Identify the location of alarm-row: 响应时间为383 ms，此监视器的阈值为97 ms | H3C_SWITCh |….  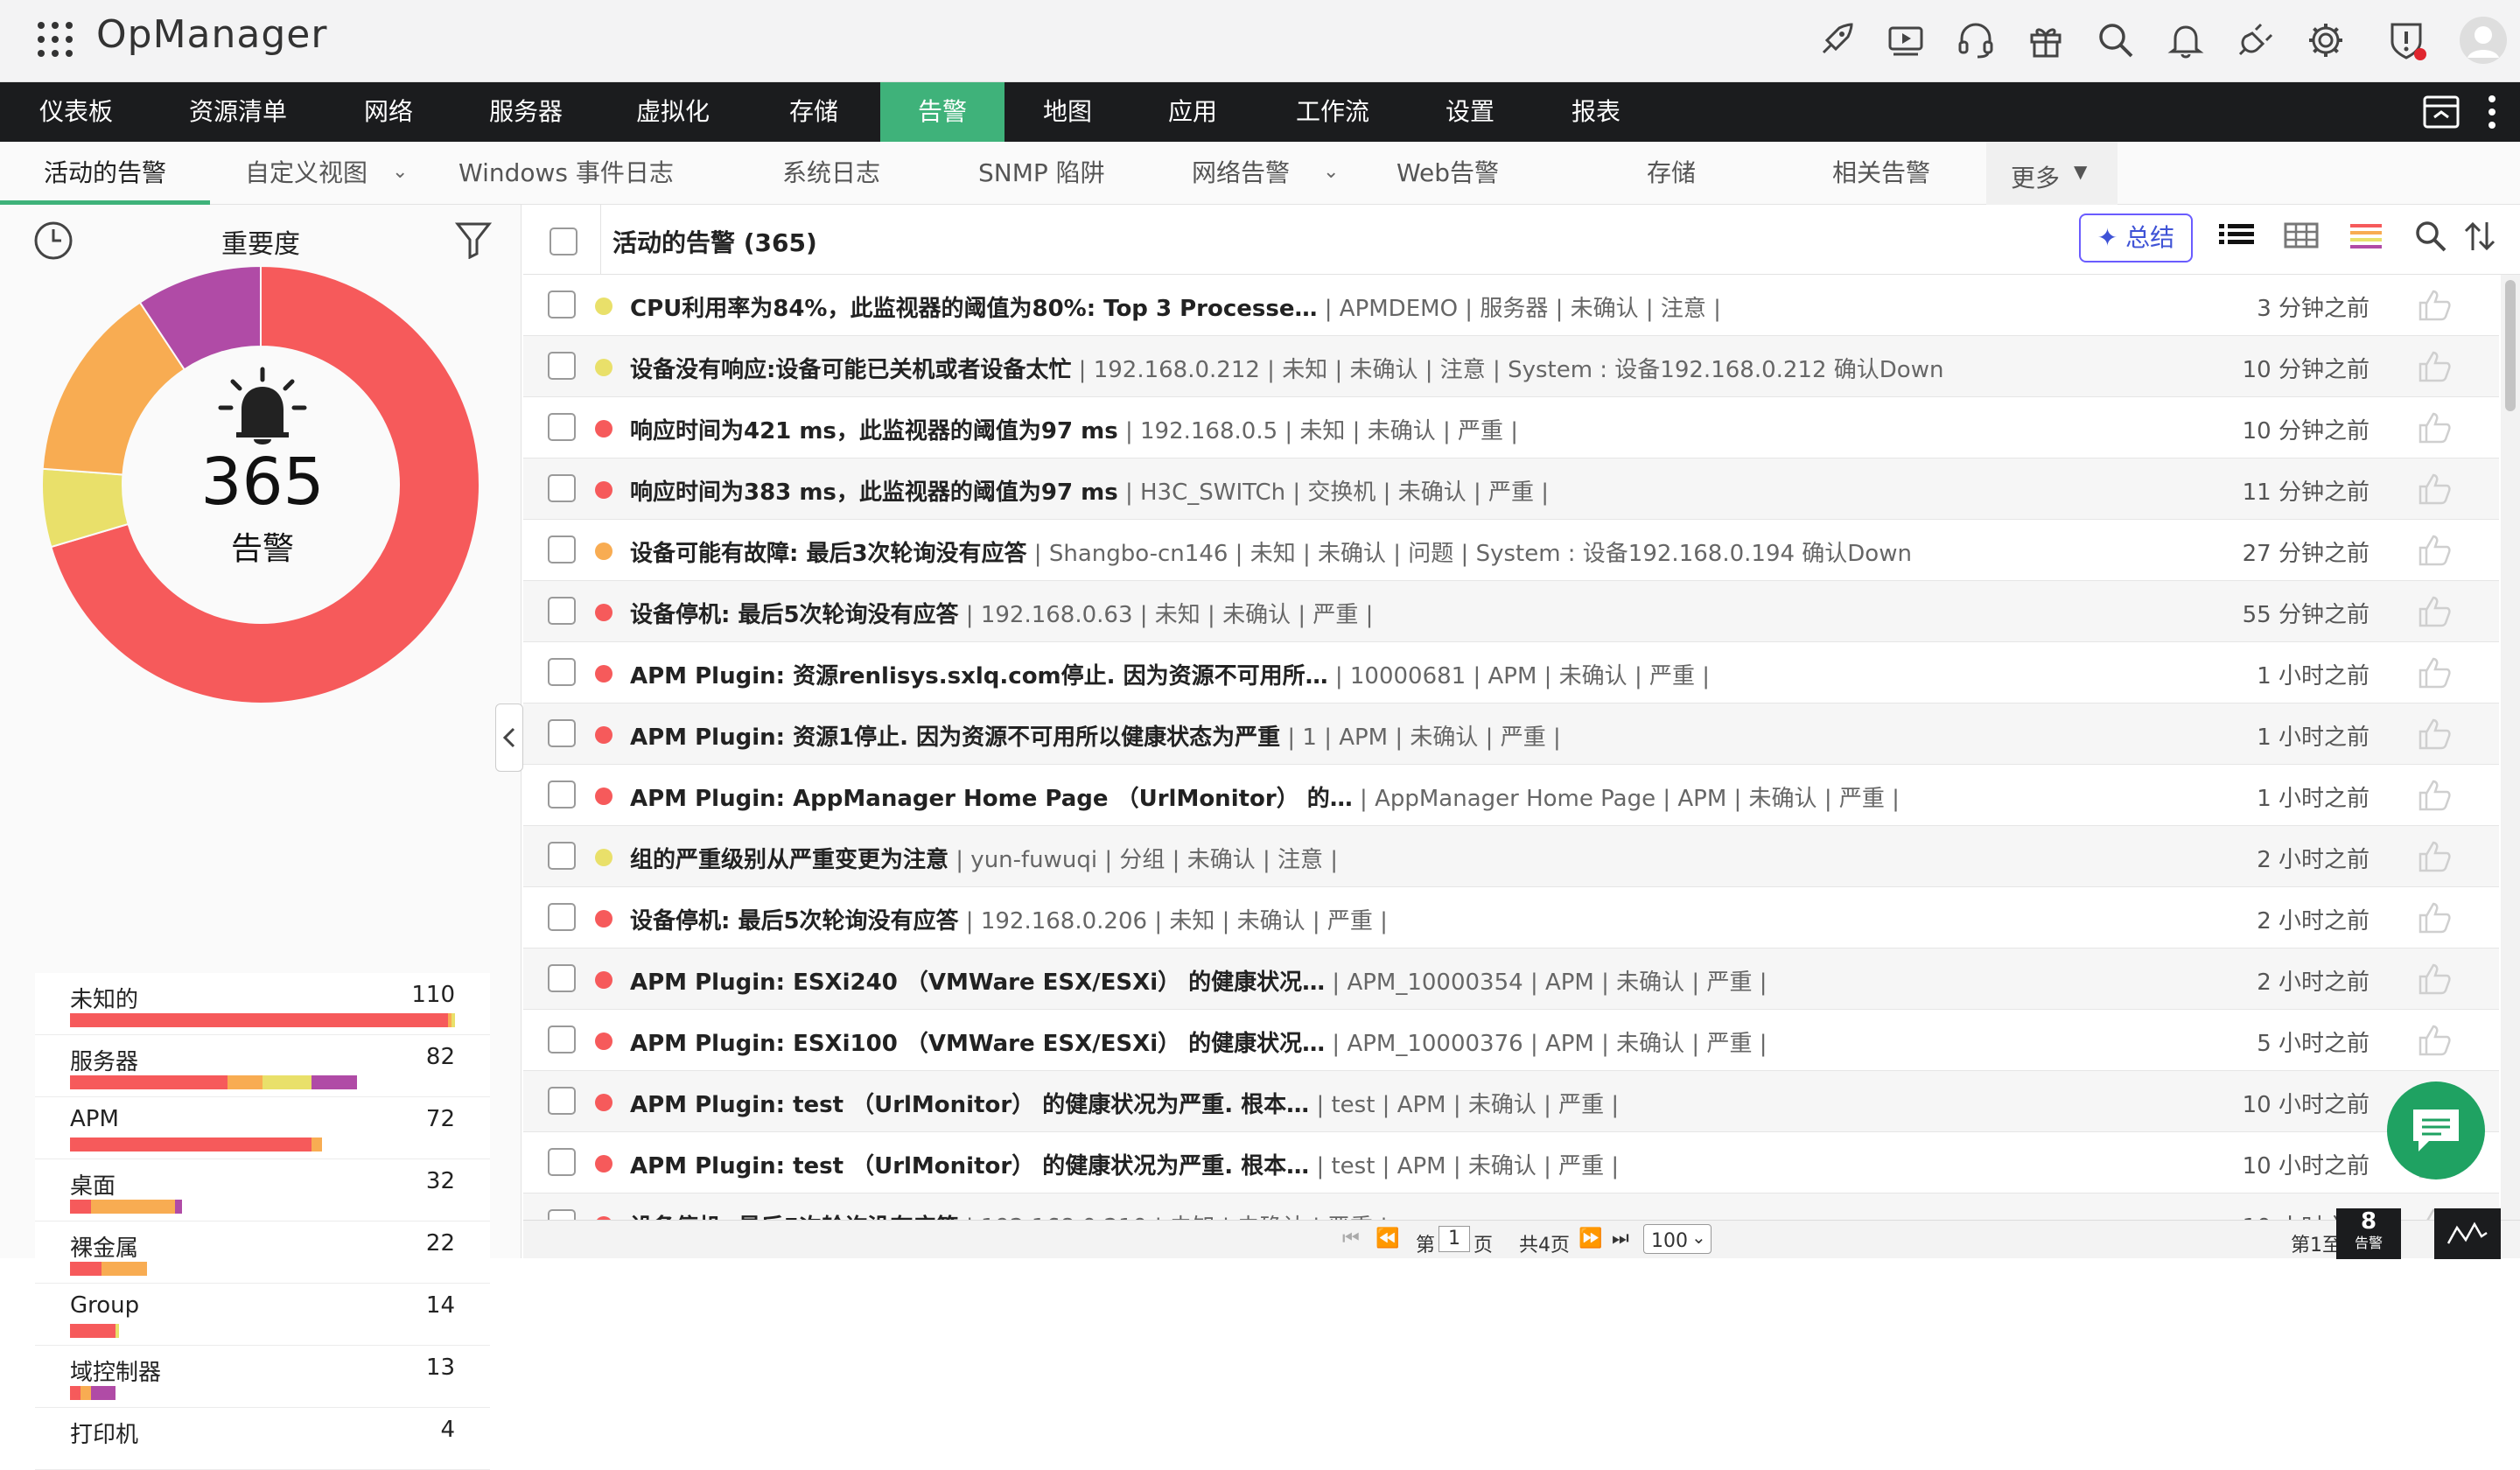
(1511, 489).